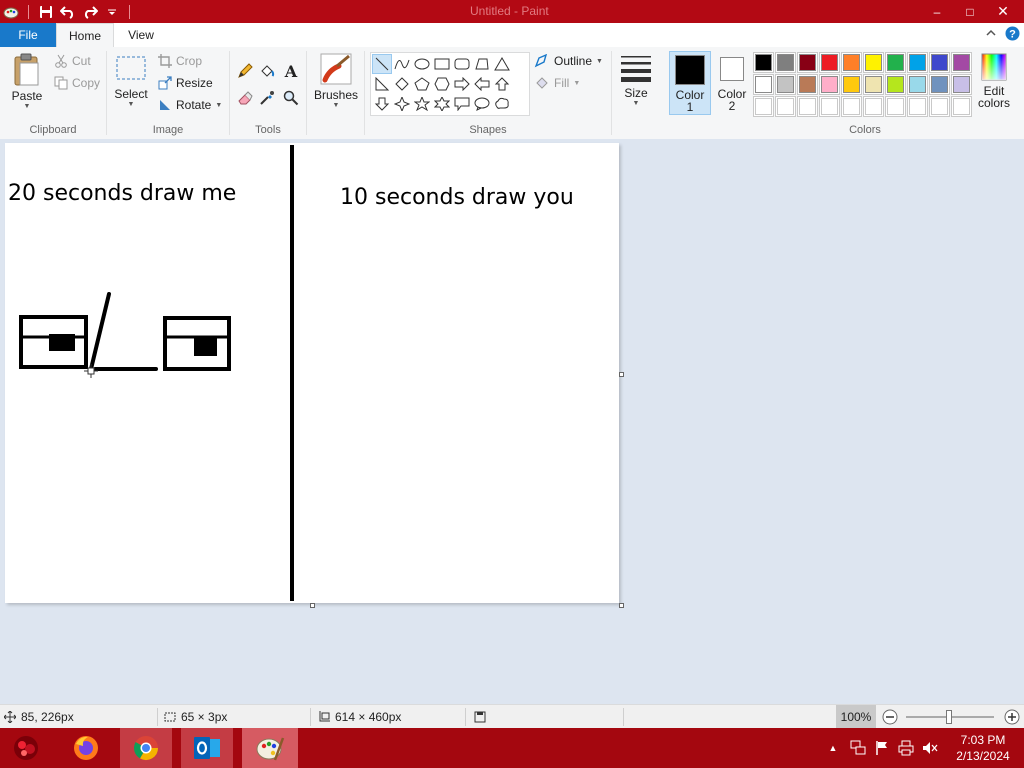 This screenshot has width=1024, height=768. What do you see at coordinates (72, 61) in the screenshot?
I see `cut-button: Cut` at bounding box center [72, 61].